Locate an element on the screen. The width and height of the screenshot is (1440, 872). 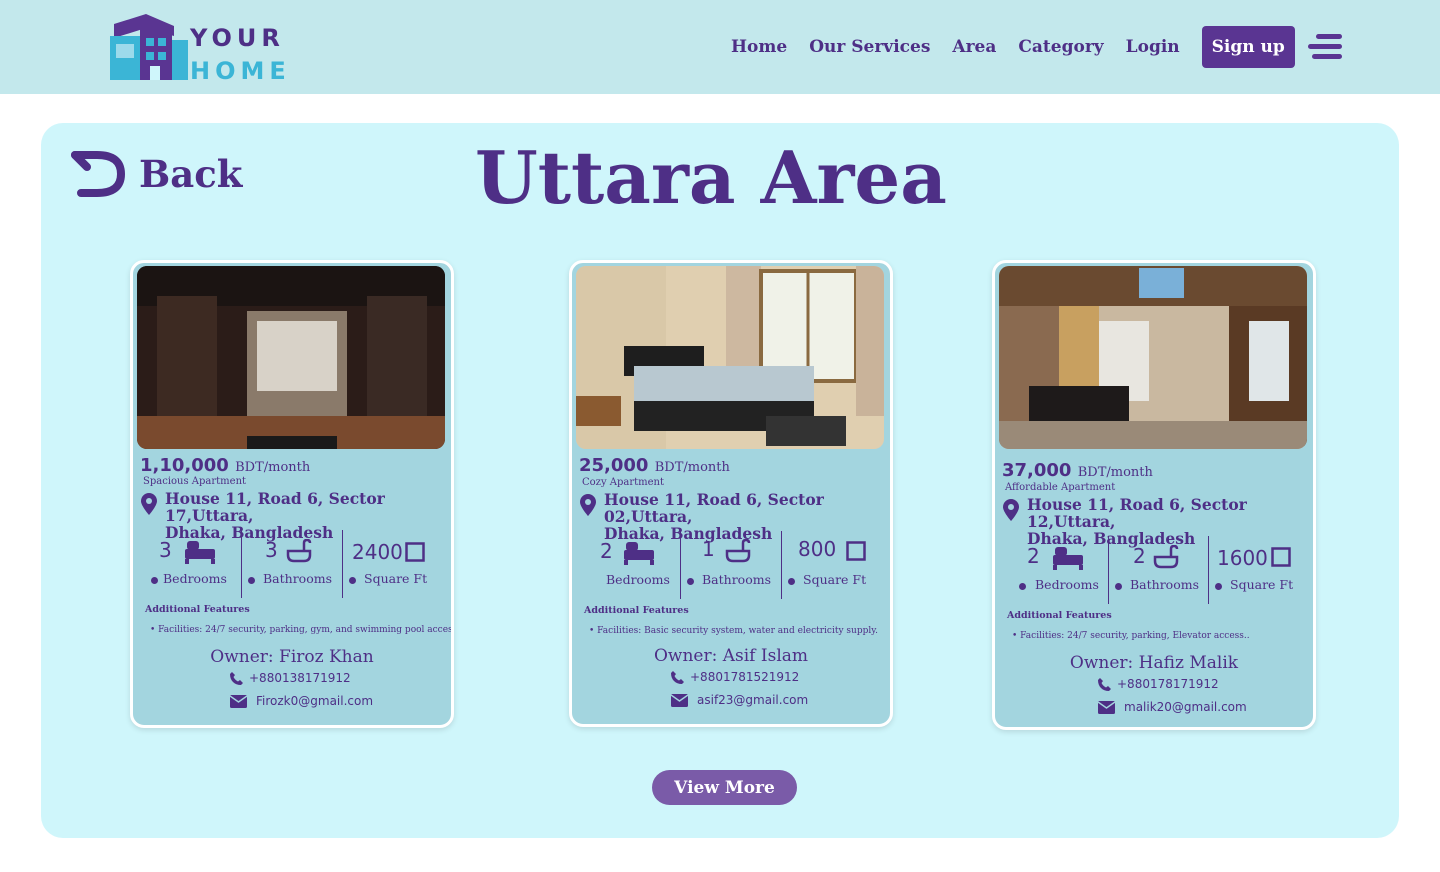
price-value: 37,000 is located at coordinates (1037, 470).